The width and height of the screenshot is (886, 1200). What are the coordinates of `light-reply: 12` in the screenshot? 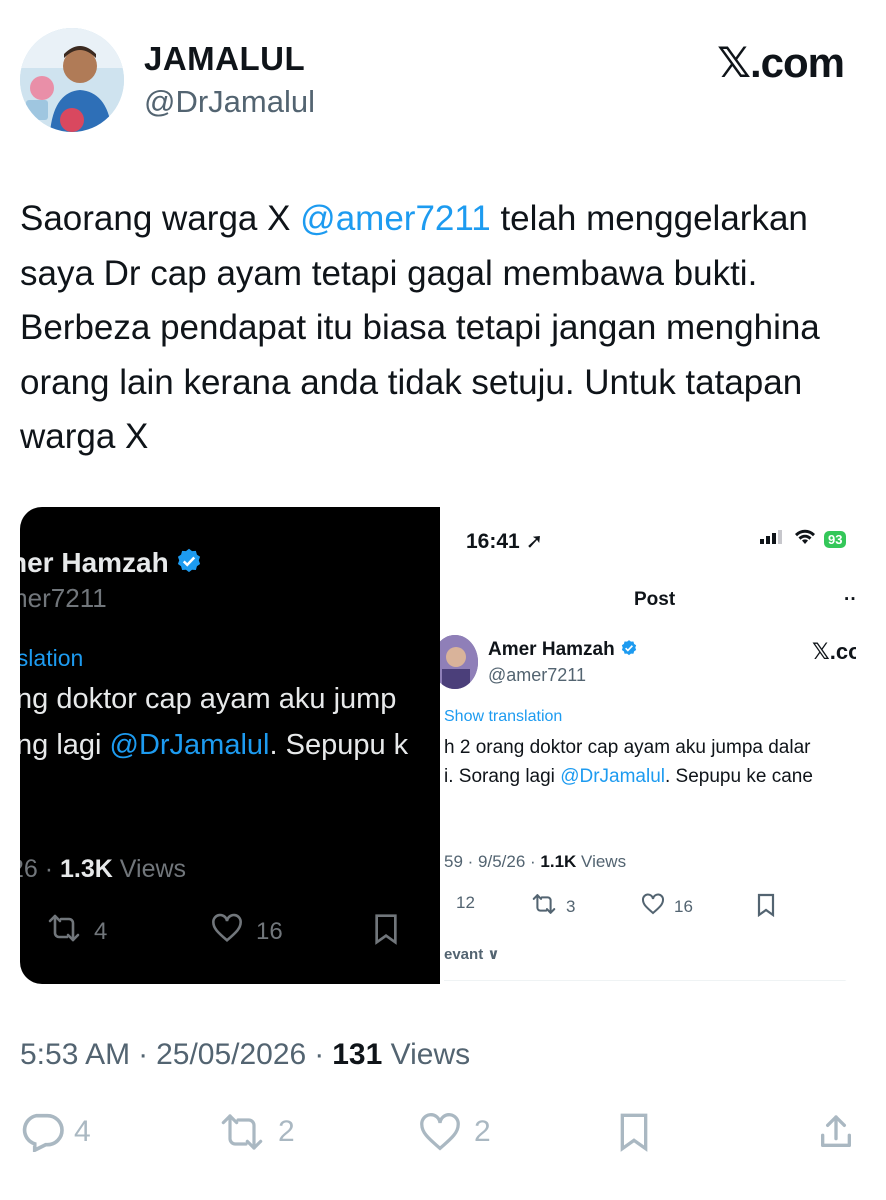 It's located at (465, 903).